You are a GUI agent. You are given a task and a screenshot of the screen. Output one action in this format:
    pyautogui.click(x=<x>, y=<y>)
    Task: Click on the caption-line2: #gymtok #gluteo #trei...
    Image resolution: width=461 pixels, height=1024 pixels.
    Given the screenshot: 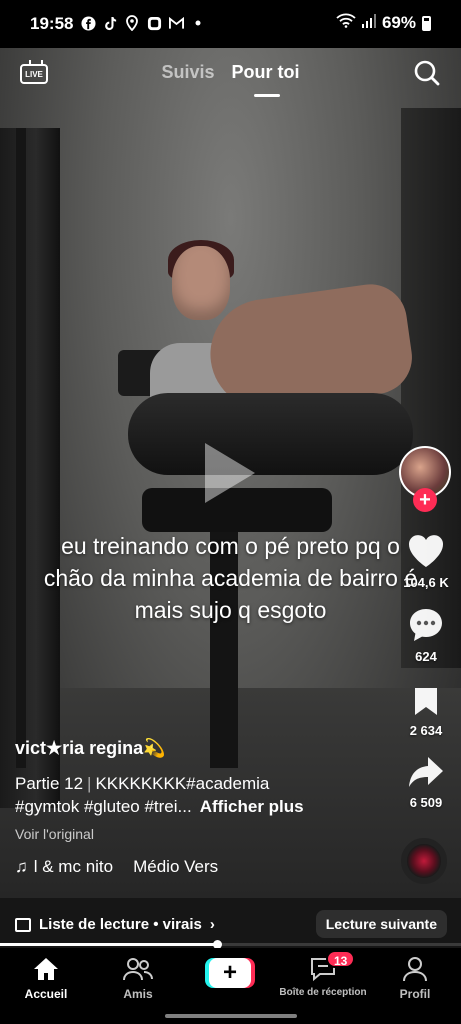 What is the action you would take?
    pyautogui.click(x=103, y=806)
    